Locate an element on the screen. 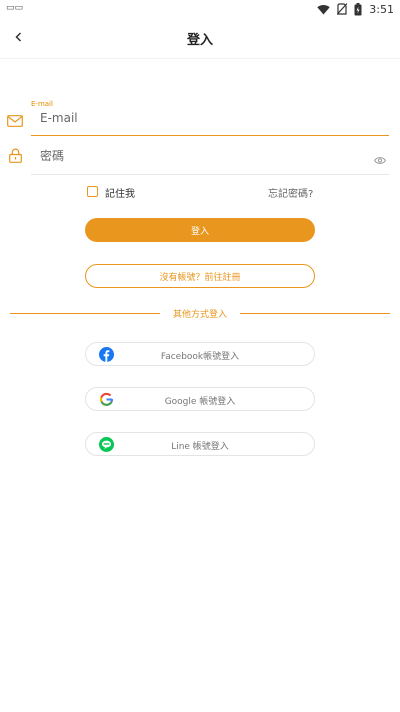 This screenshot has height=712, width=400. page-title: 登入 is located at coordinates (199, 40).